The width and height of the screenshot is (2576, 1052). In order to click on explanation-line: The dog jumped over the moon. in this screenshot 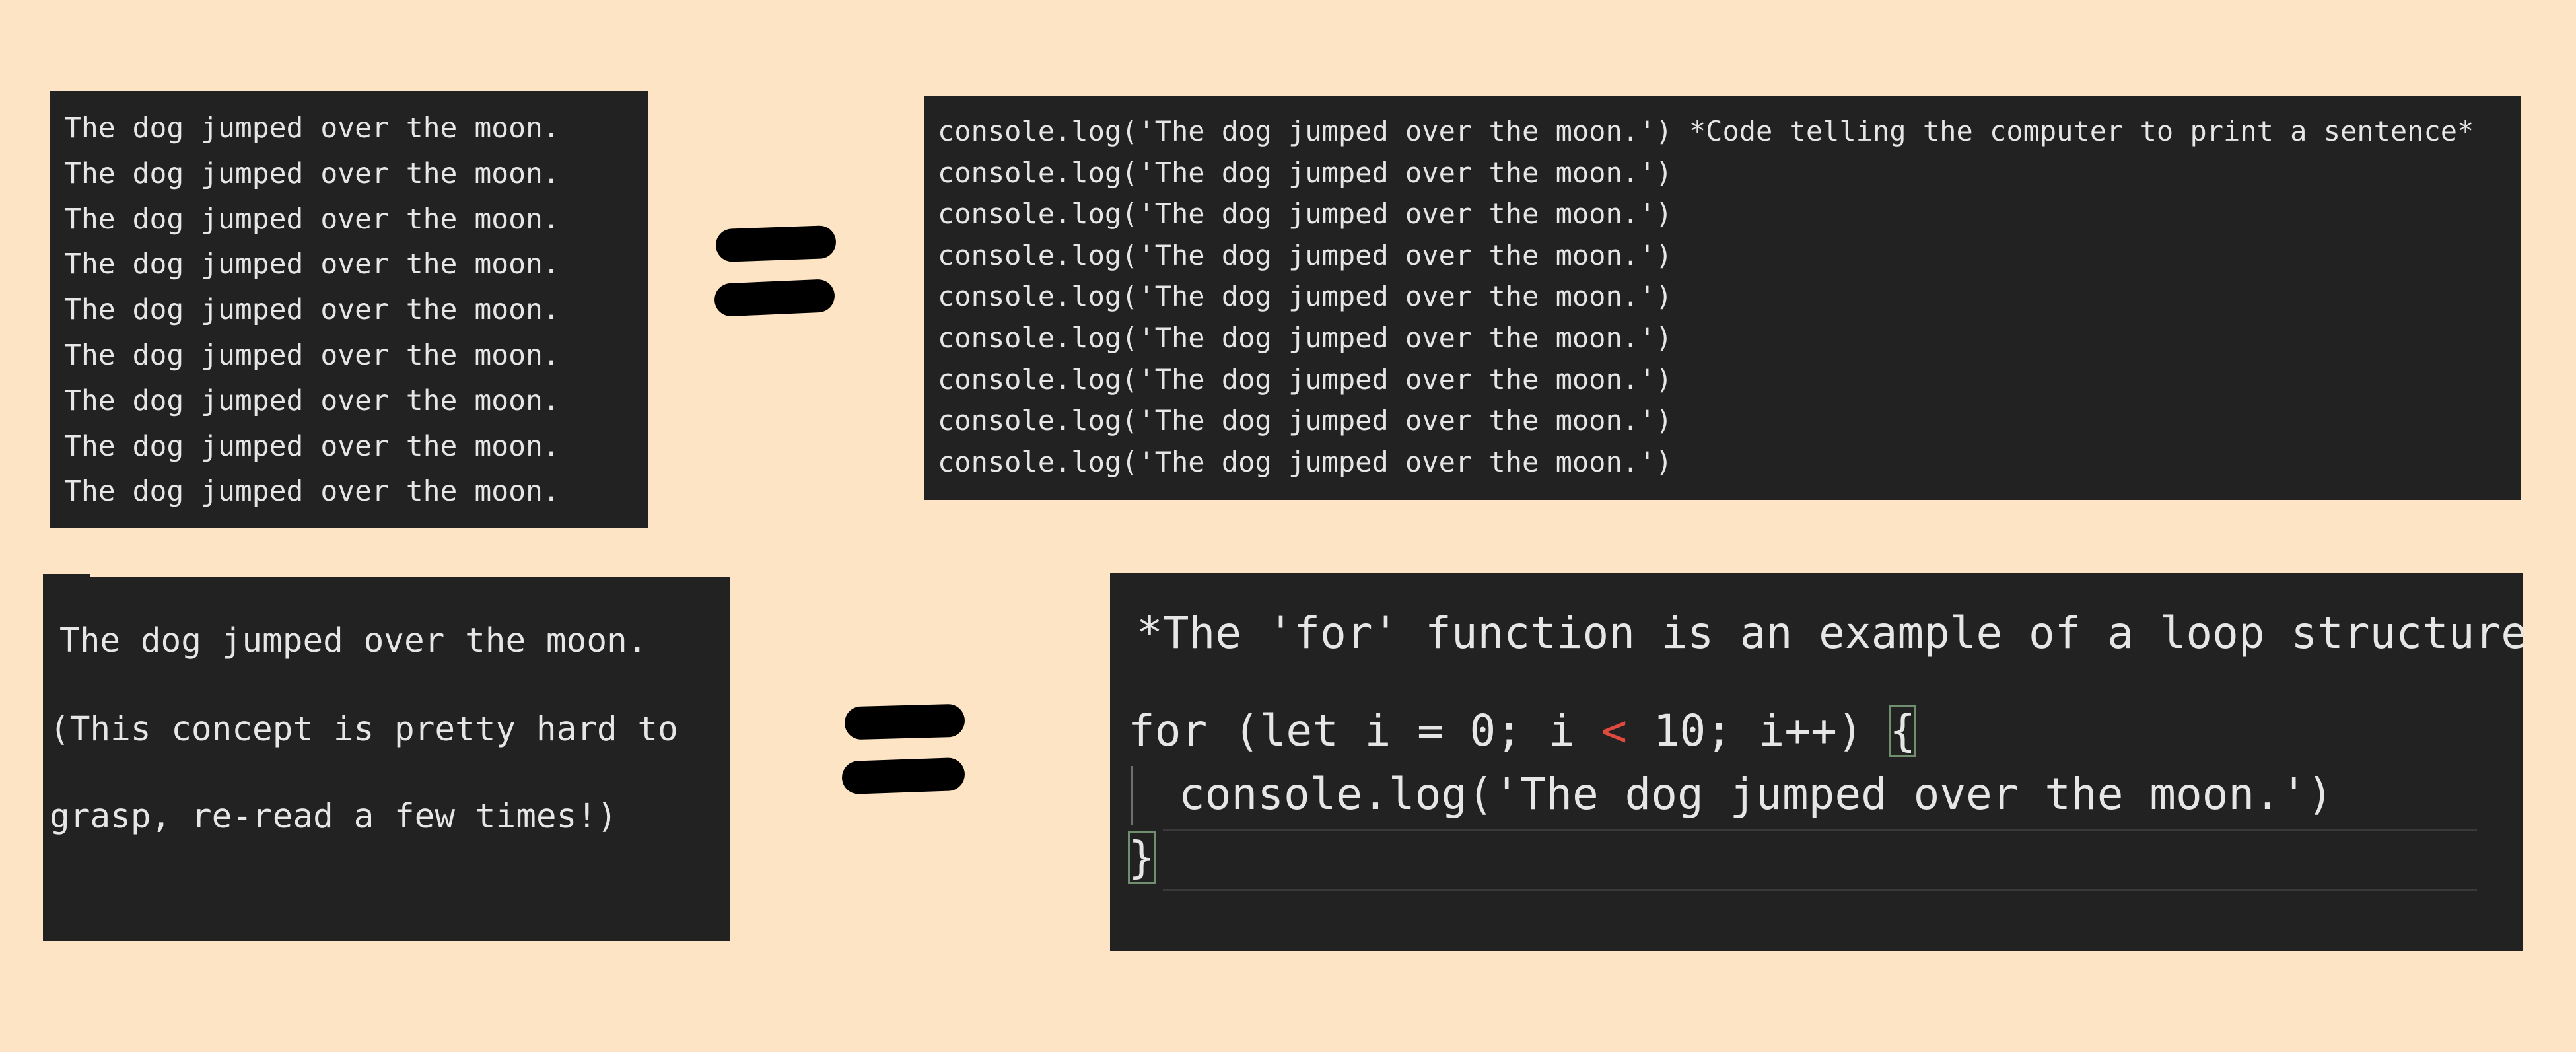, I will do `click(354, 640)`.